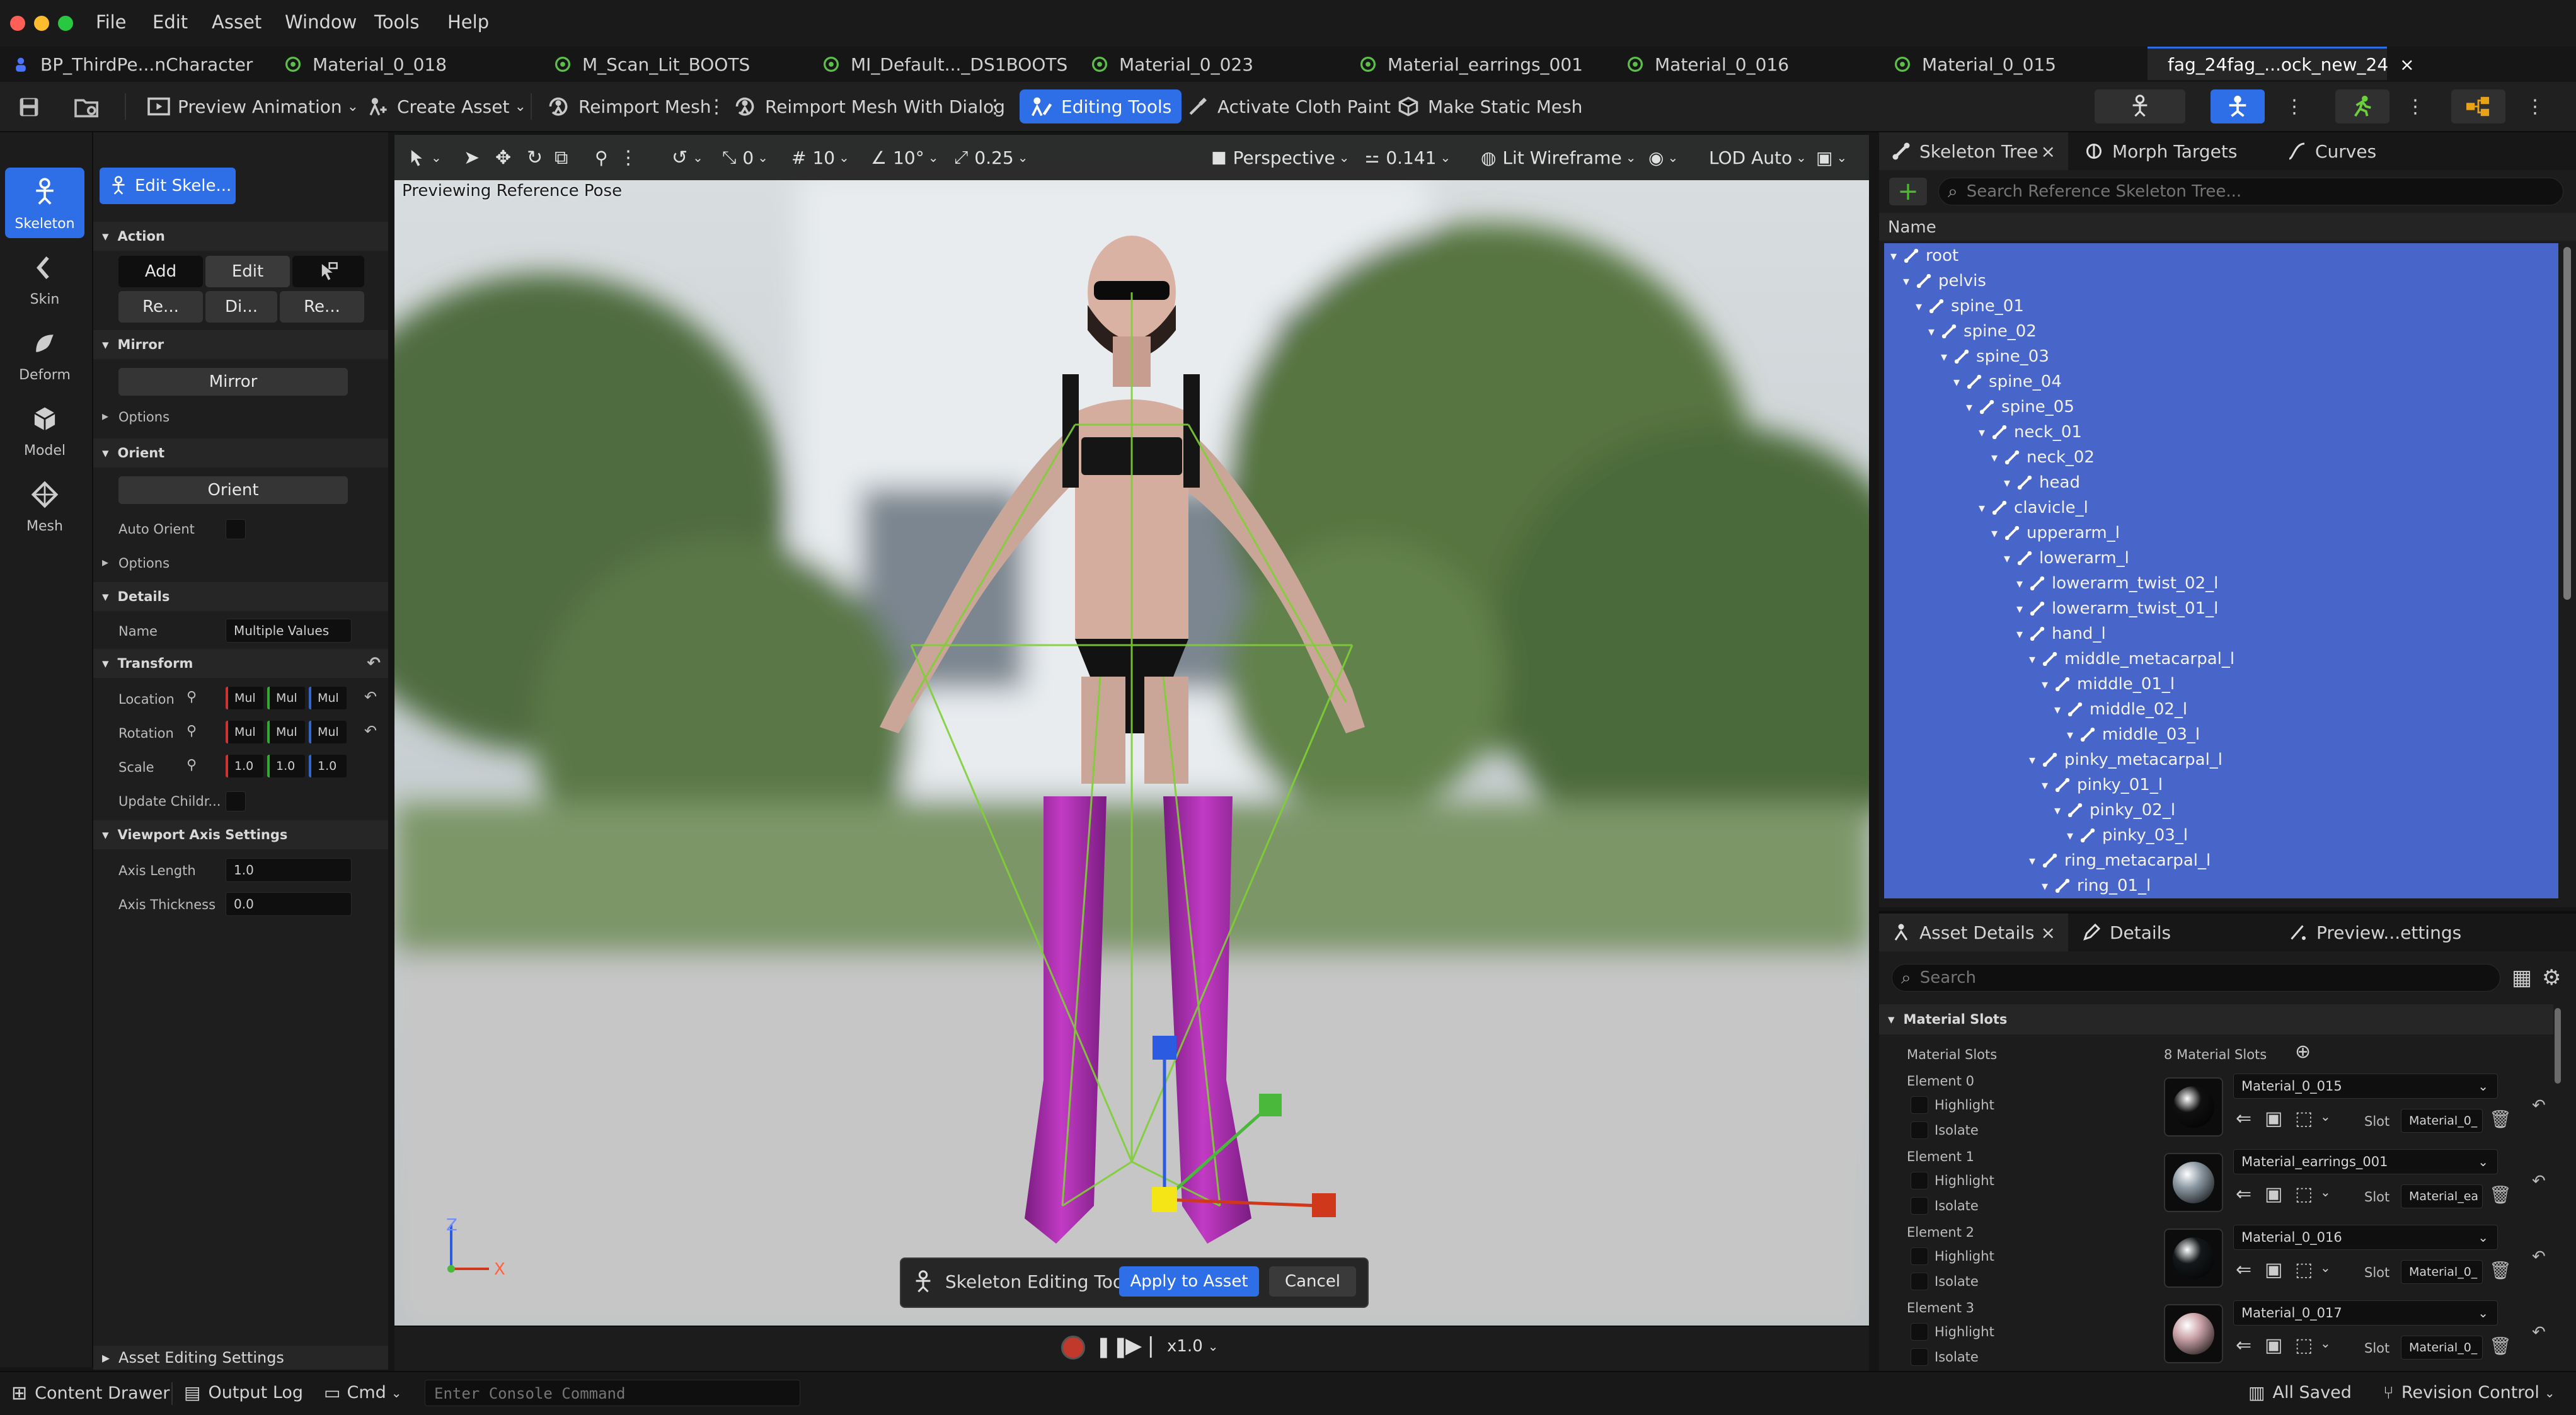 The height and width of the screenshot is (1415, 2576). I want to click on viewport-options-button: ⌄, so click(424, 157).